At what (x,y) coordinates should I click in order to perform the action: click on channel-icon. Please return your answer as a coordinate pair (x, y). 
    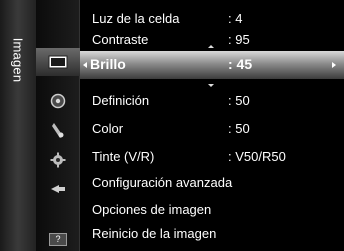
    Looking at the image, I should click on (58, 130).